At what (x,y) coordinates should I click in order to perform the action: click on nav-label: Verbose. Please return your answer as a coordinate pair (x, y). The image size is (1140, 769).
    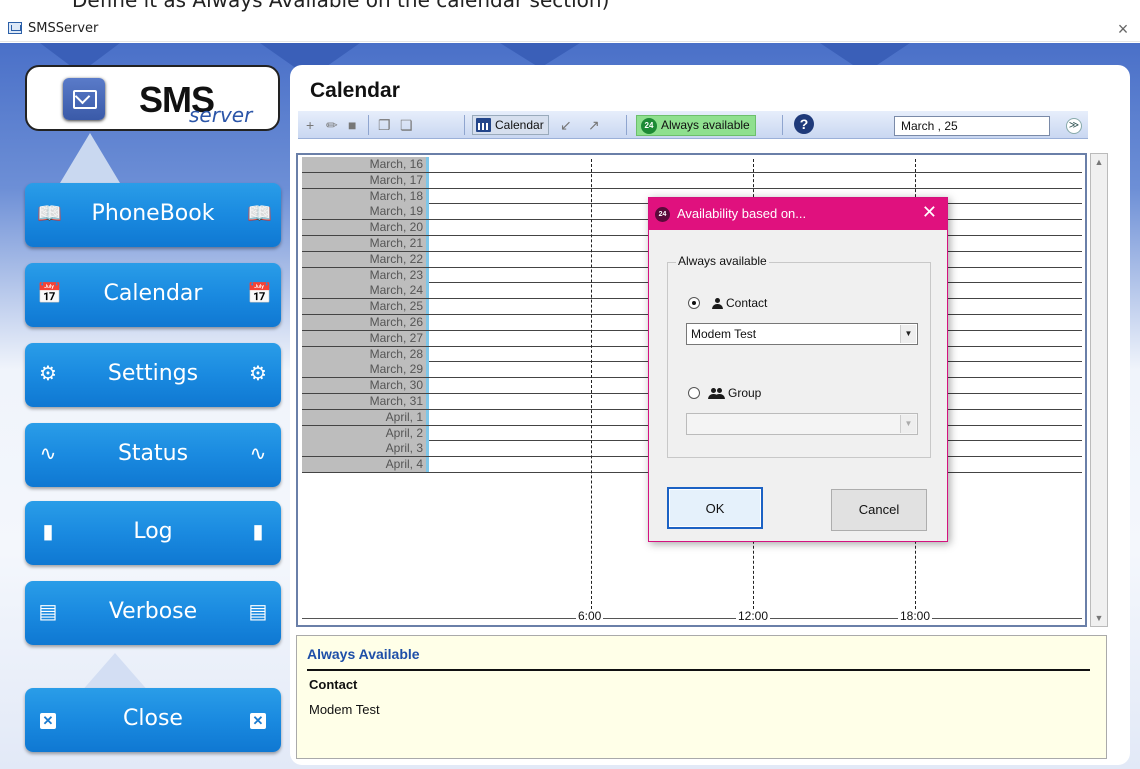
    Looking at the image, I should click on (153, 611).